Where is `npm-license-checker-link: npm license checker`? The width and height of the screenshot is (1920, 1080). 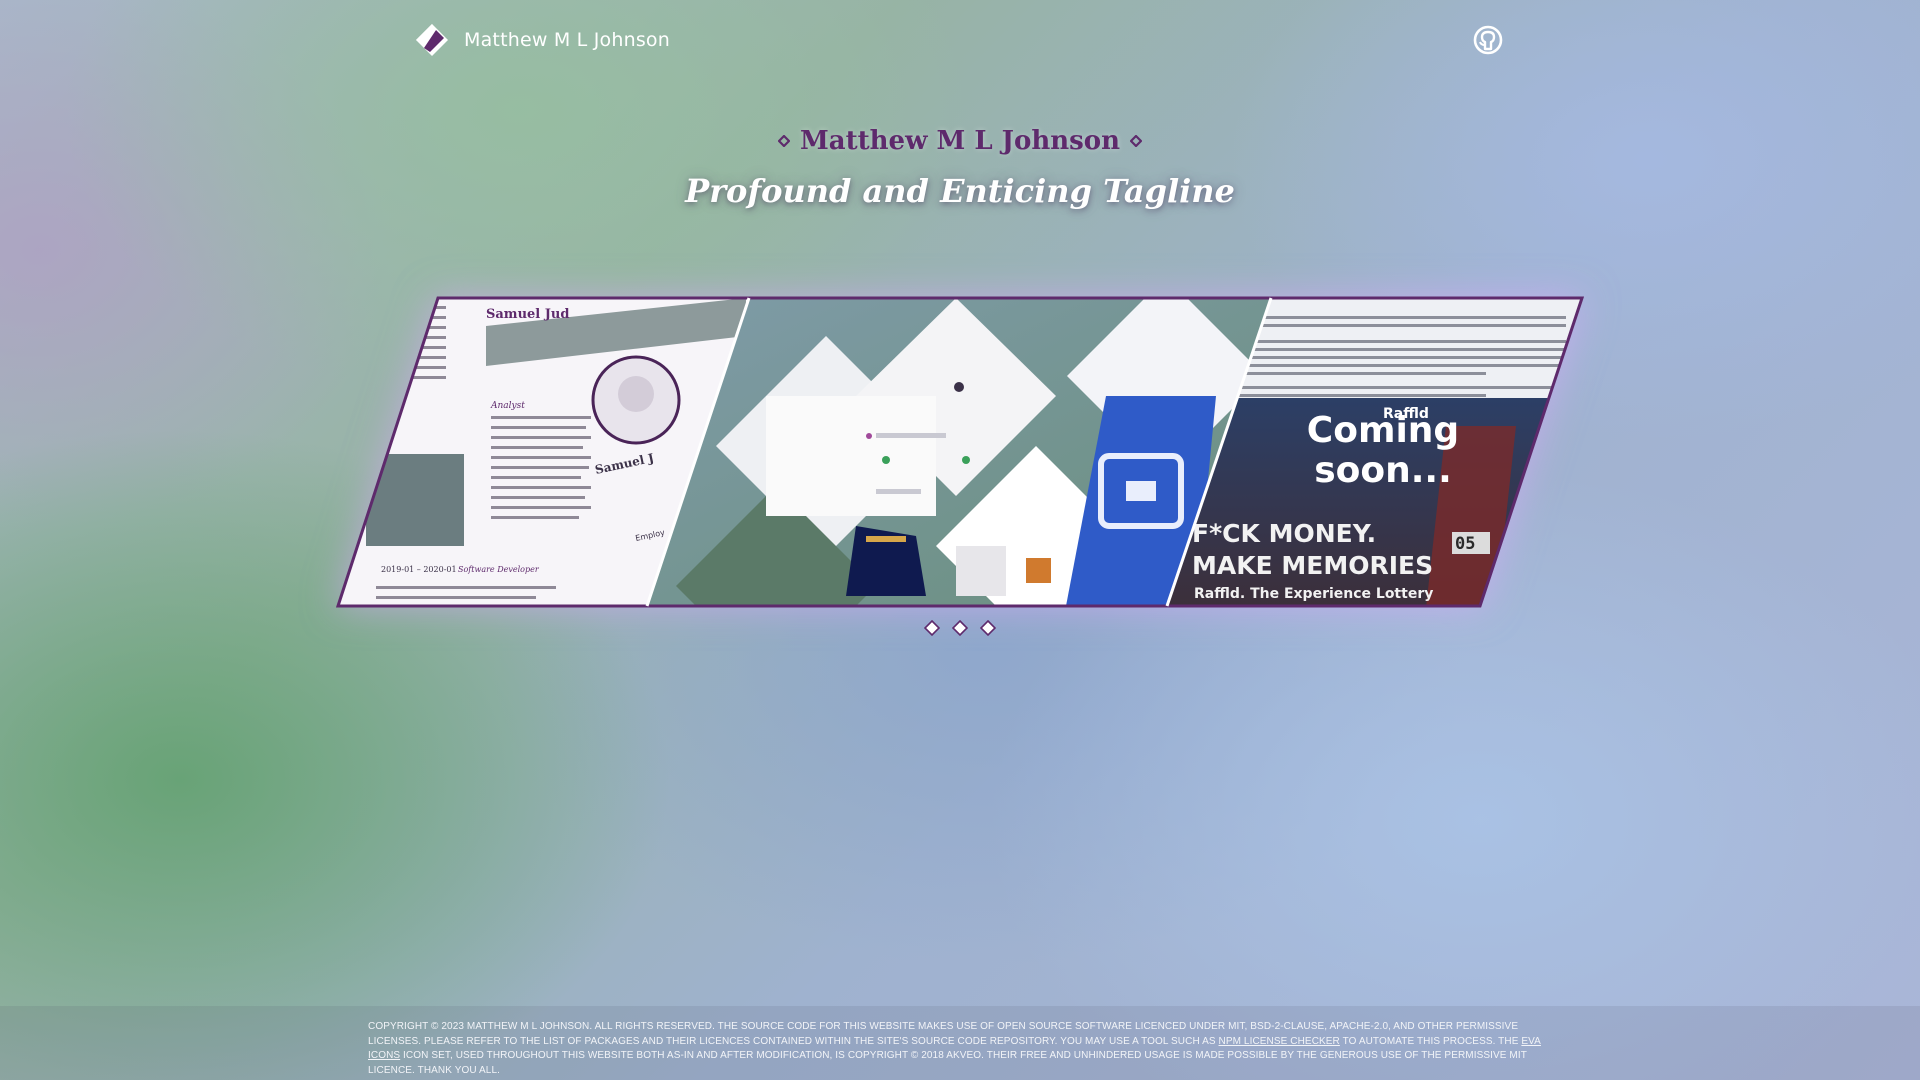 npm-license-checker-link: npm license checker is located at coordinates (1279, 1041).